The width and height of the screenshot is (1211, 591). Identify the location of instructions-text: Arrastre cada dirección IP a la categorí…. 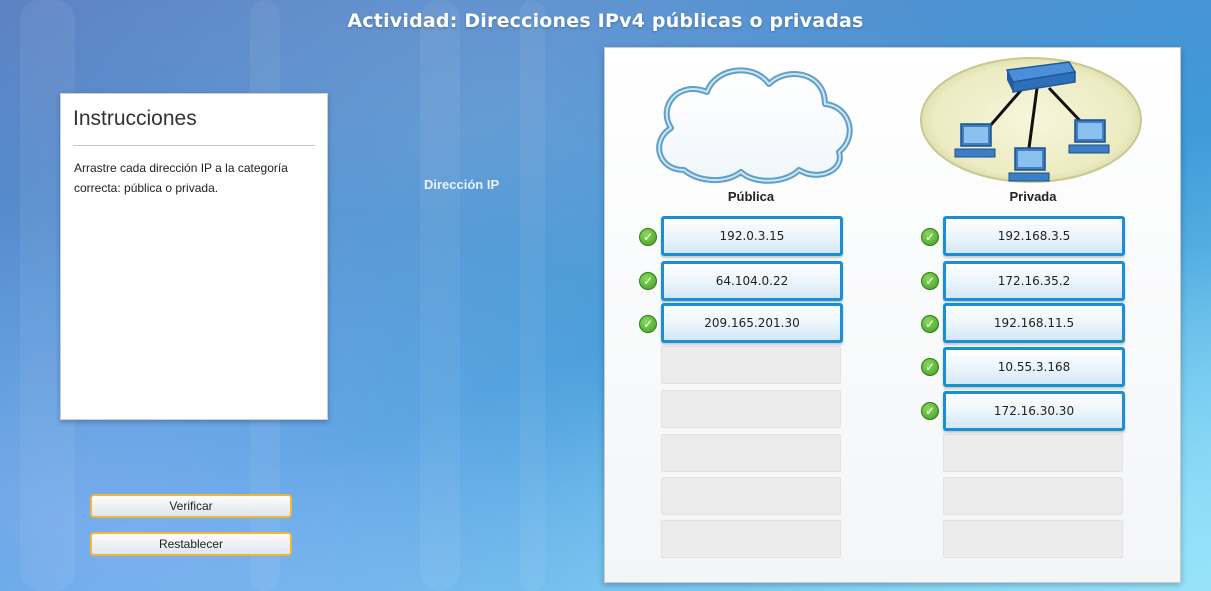
(181, 178).